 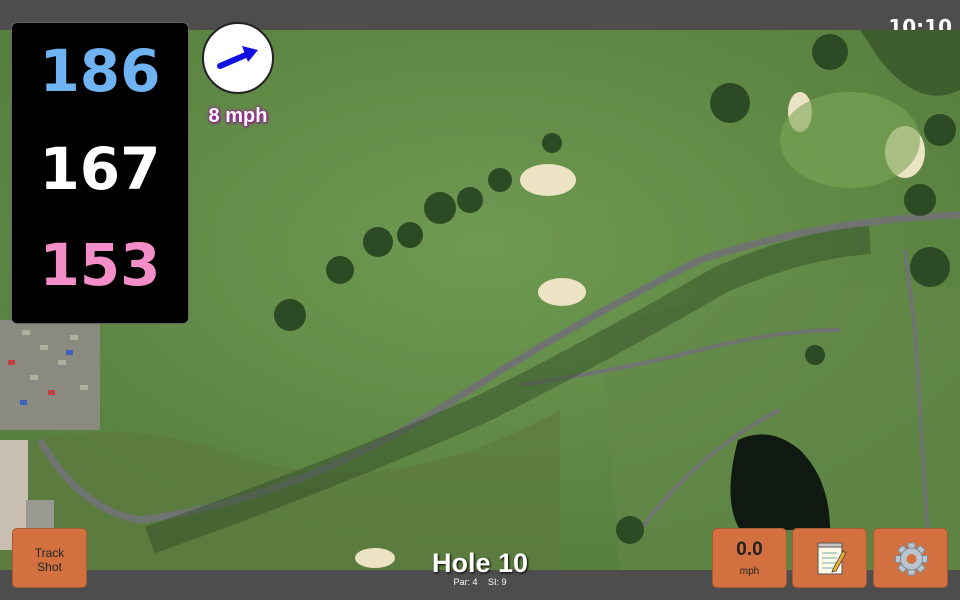 What do you see at coordinates (480, 582) in the screenshot?
I see `hole-meta: Par: 4 SI: 9` at bounding box center [480, 582].